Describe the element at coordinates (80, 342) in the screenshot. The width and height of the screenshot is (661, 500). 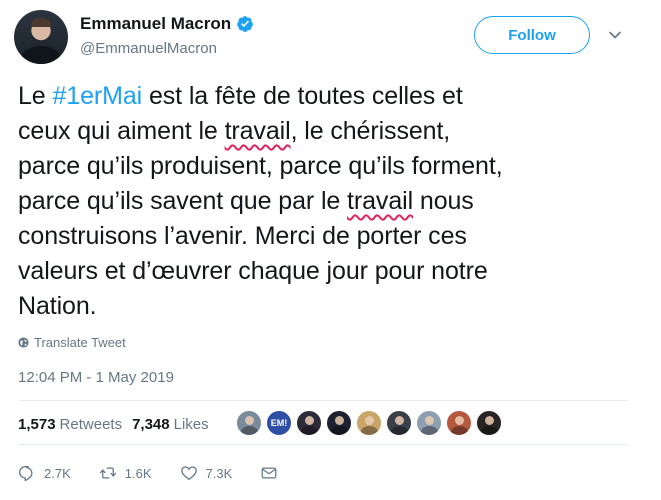
I see `translate-label: Translate Tweet` at that location.